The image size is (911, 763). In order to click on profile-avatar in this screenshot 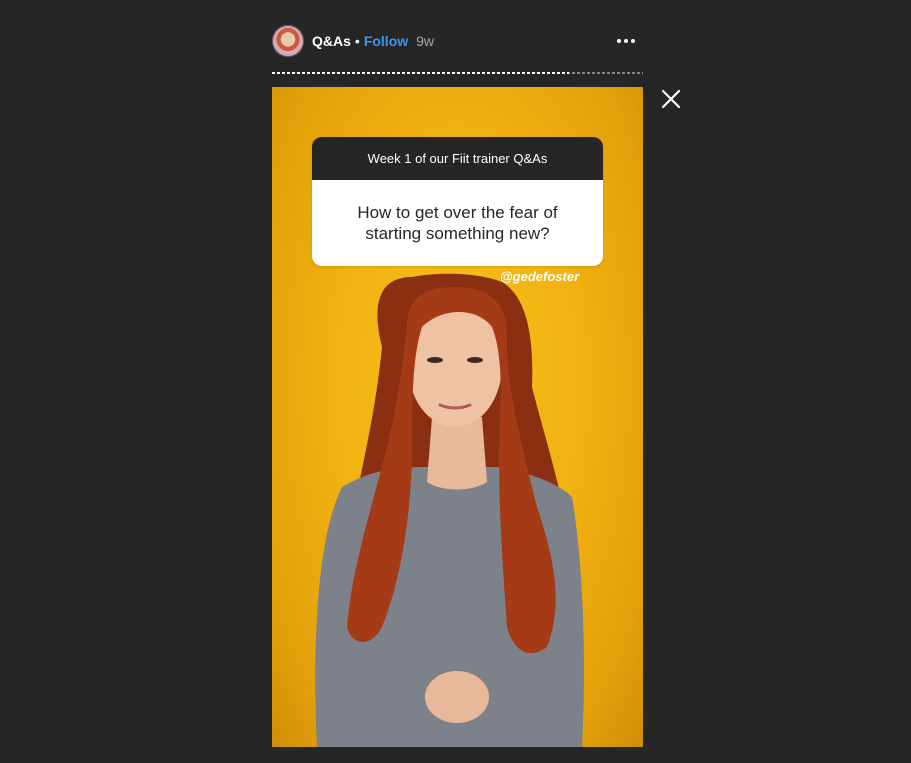, I will do `click(288, 41)`.